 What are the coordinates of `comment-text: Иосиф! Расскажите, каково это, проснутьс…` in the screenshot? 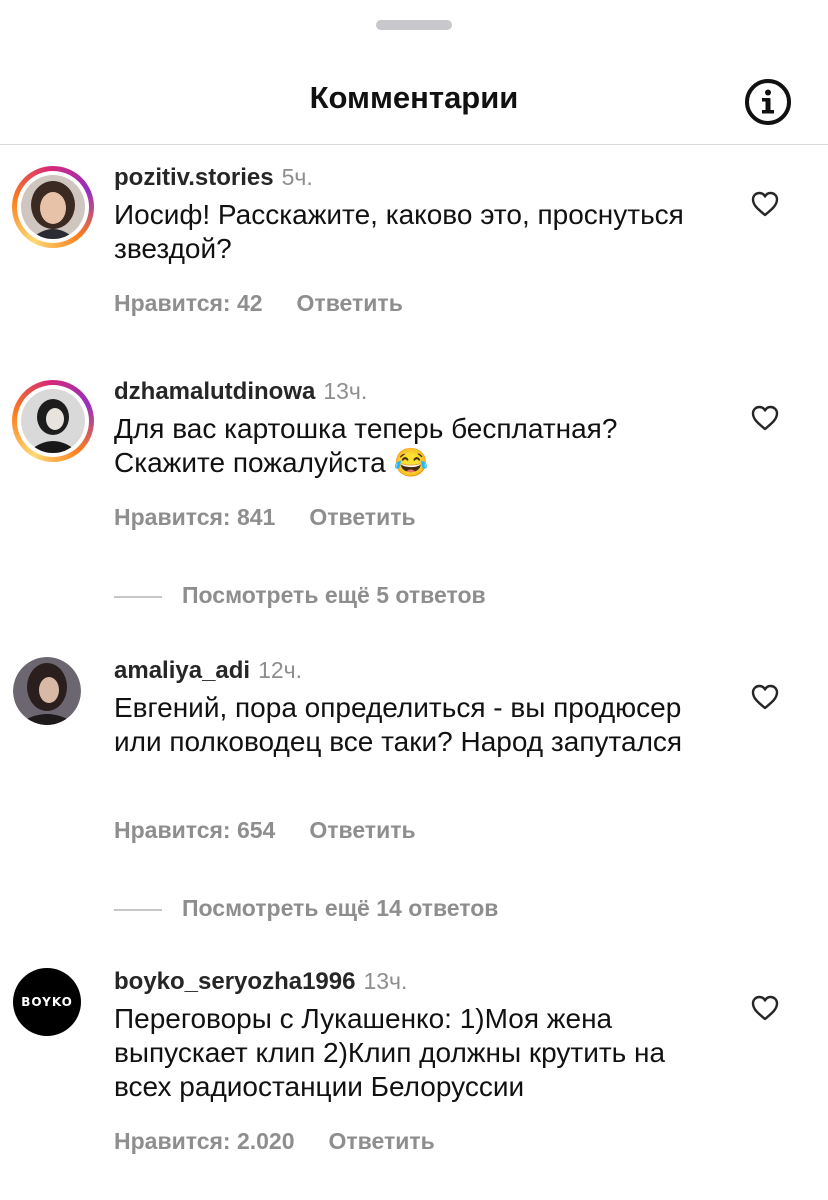 It's located at (399, 231).